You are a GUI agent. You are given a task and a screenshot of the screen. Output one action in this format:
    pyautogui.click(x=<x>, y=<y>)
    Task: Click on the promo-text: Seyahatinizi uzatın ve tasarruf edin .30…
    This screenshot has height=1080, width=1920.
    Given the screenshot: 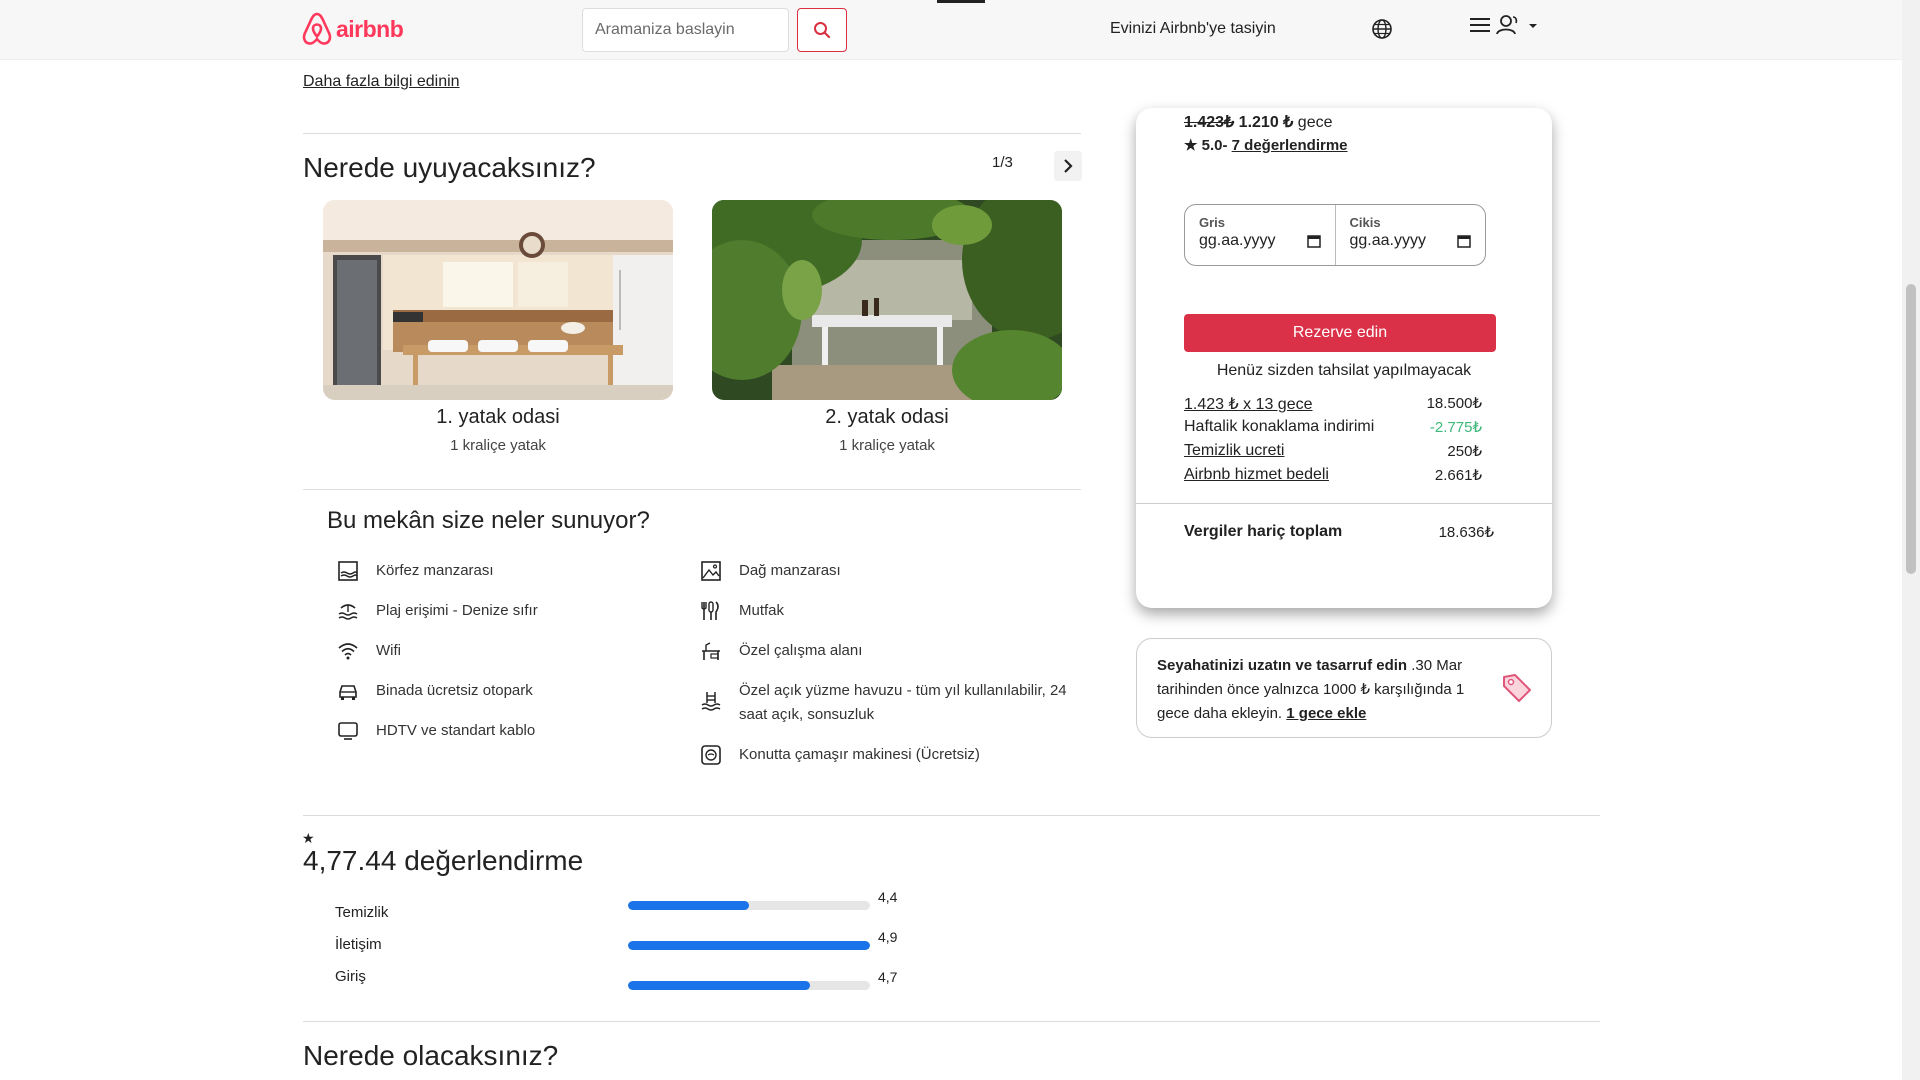 What is the action you would take?
    pyautogui.click(x=1327, y=690)
    